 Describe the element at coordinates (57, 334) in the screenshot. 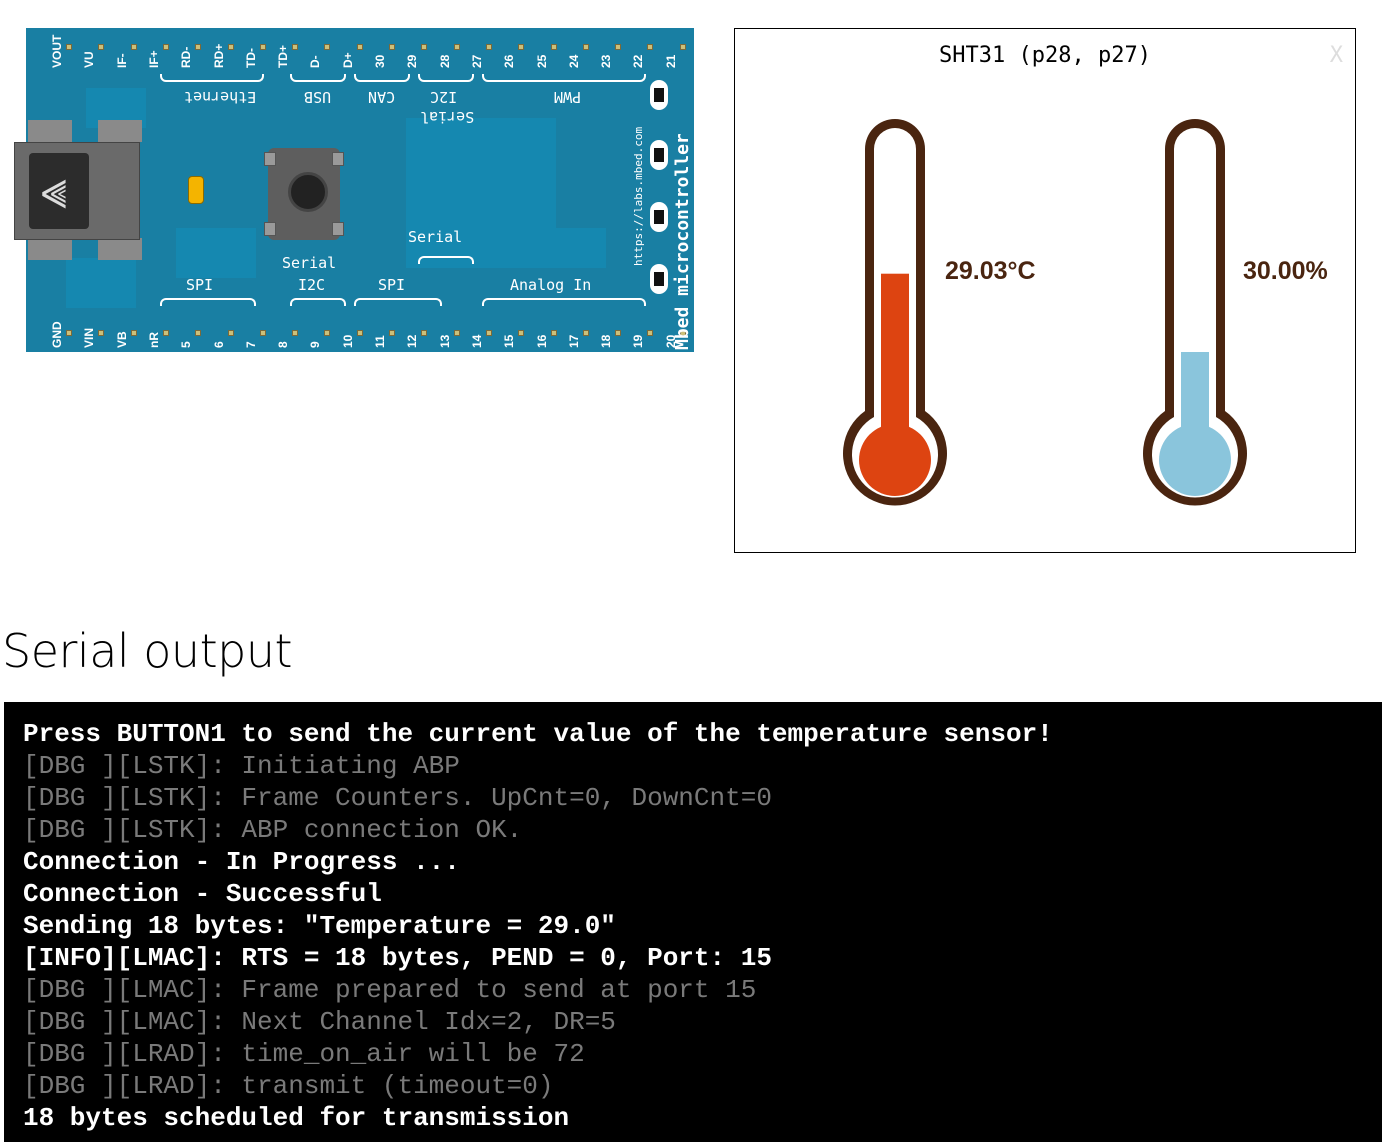

I see `bottom-pin-label: GND` at that location.